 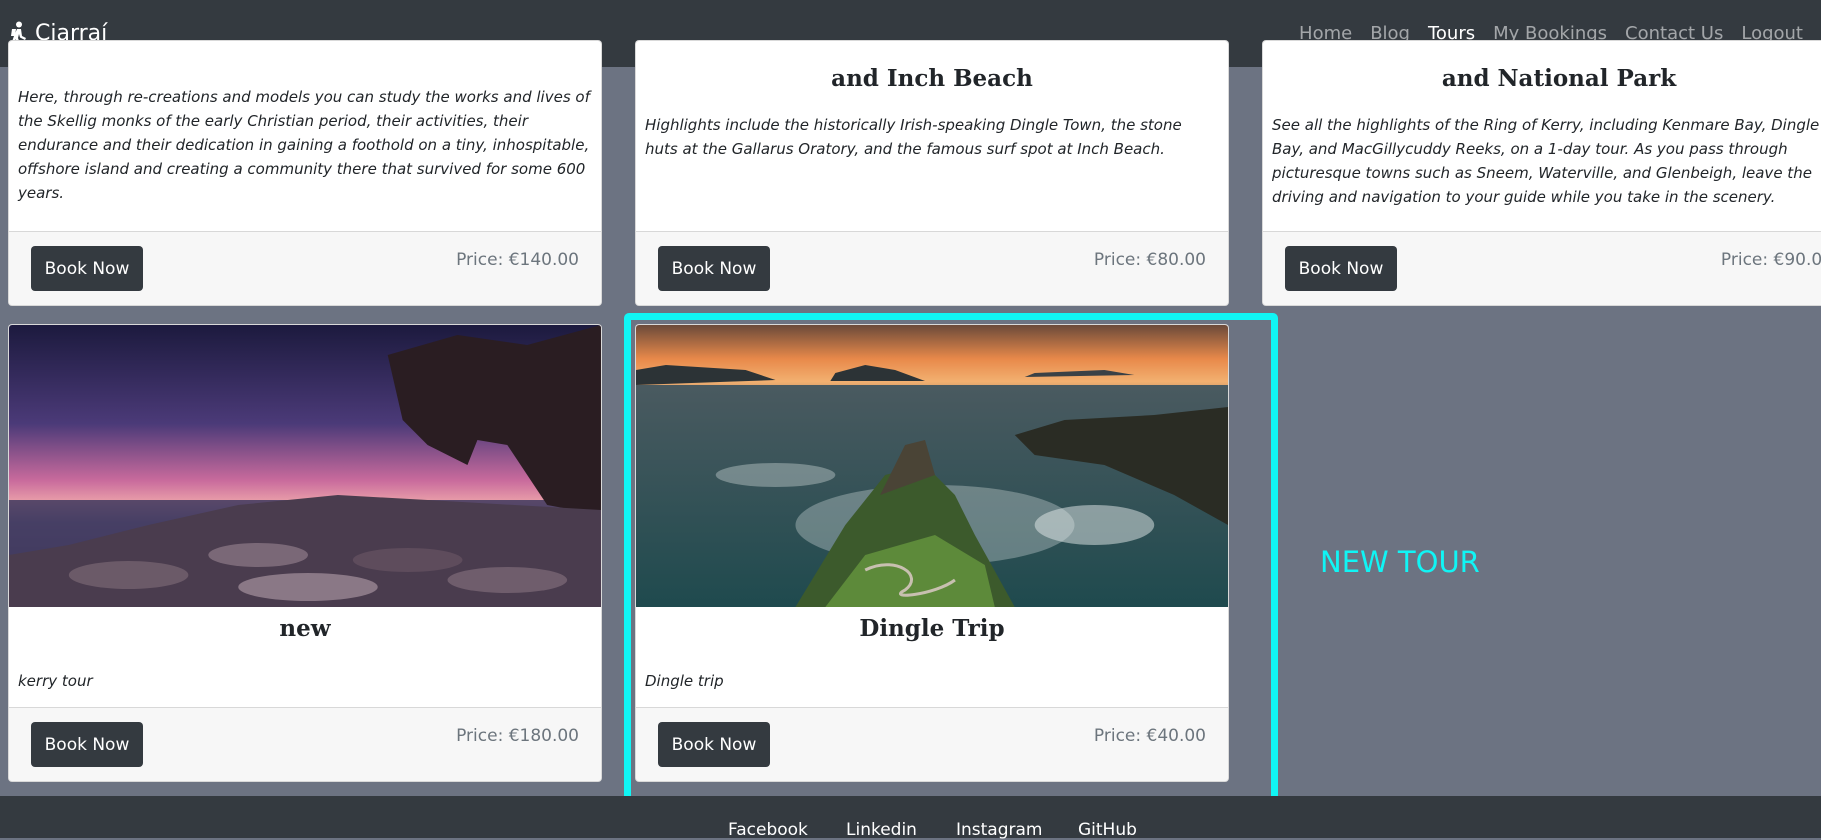 I want to click on card-footer: Book Now Price: €80.00, so click(x=932, y=268).